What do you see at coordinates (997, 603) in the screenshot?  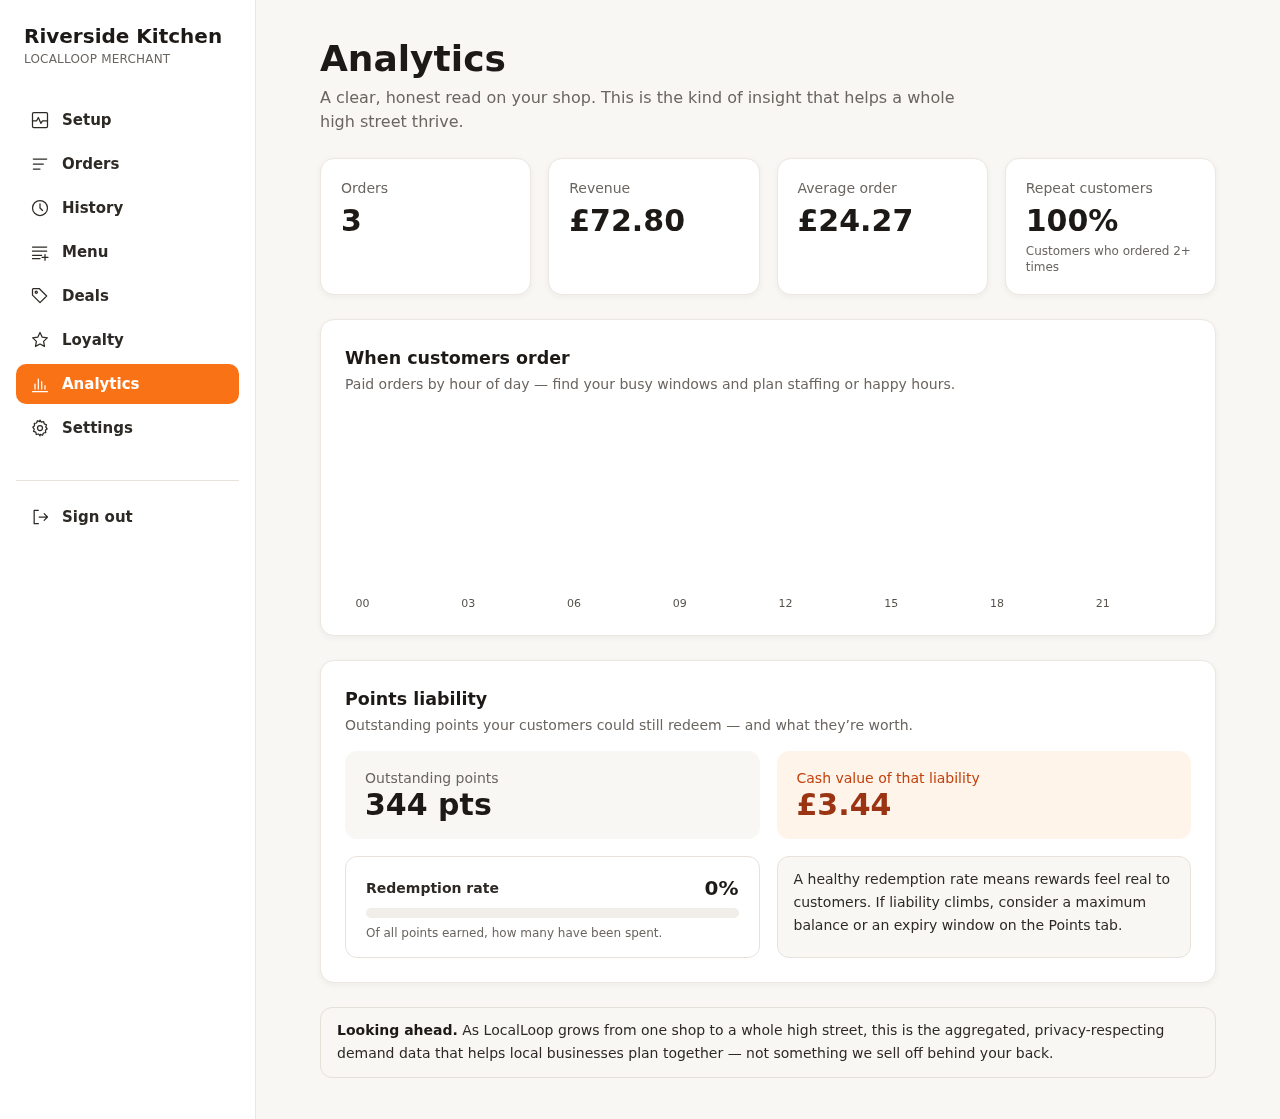 I see `hour-label: 18` at bounding box center [997, 603].